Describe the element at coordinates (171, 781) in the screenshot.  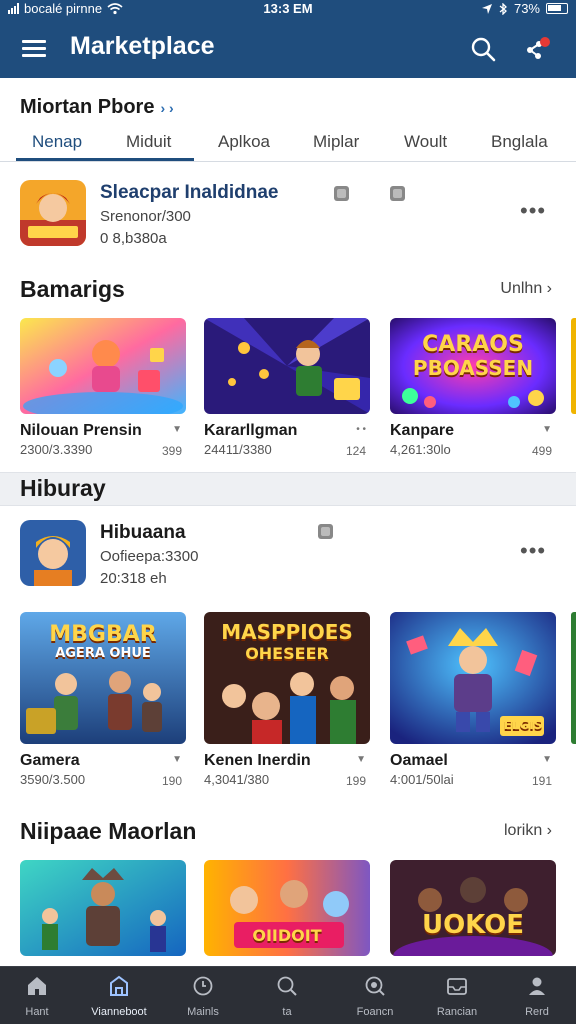
I see `app-count: 190` at that location.